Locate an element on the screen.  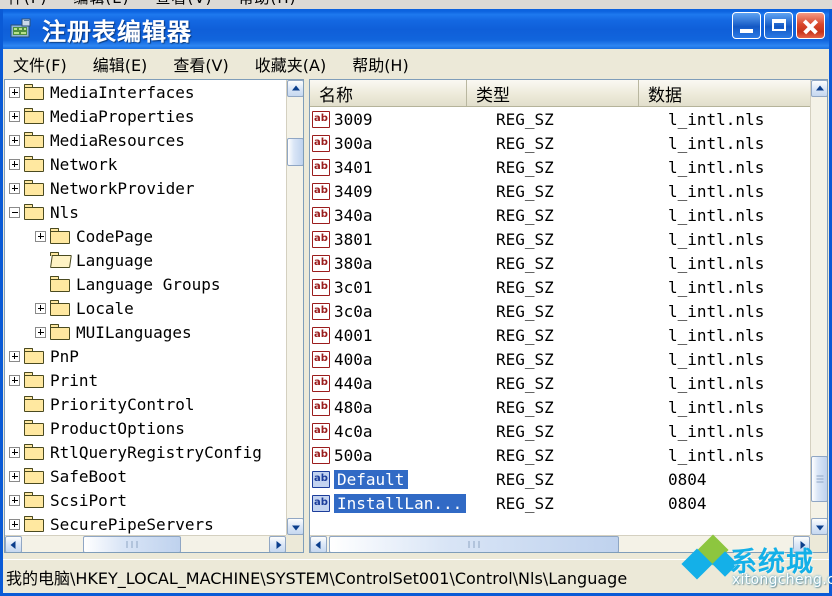
table-row: ab 4001 REG_SZ l_intl.nls is located at coordinates (560, 335).